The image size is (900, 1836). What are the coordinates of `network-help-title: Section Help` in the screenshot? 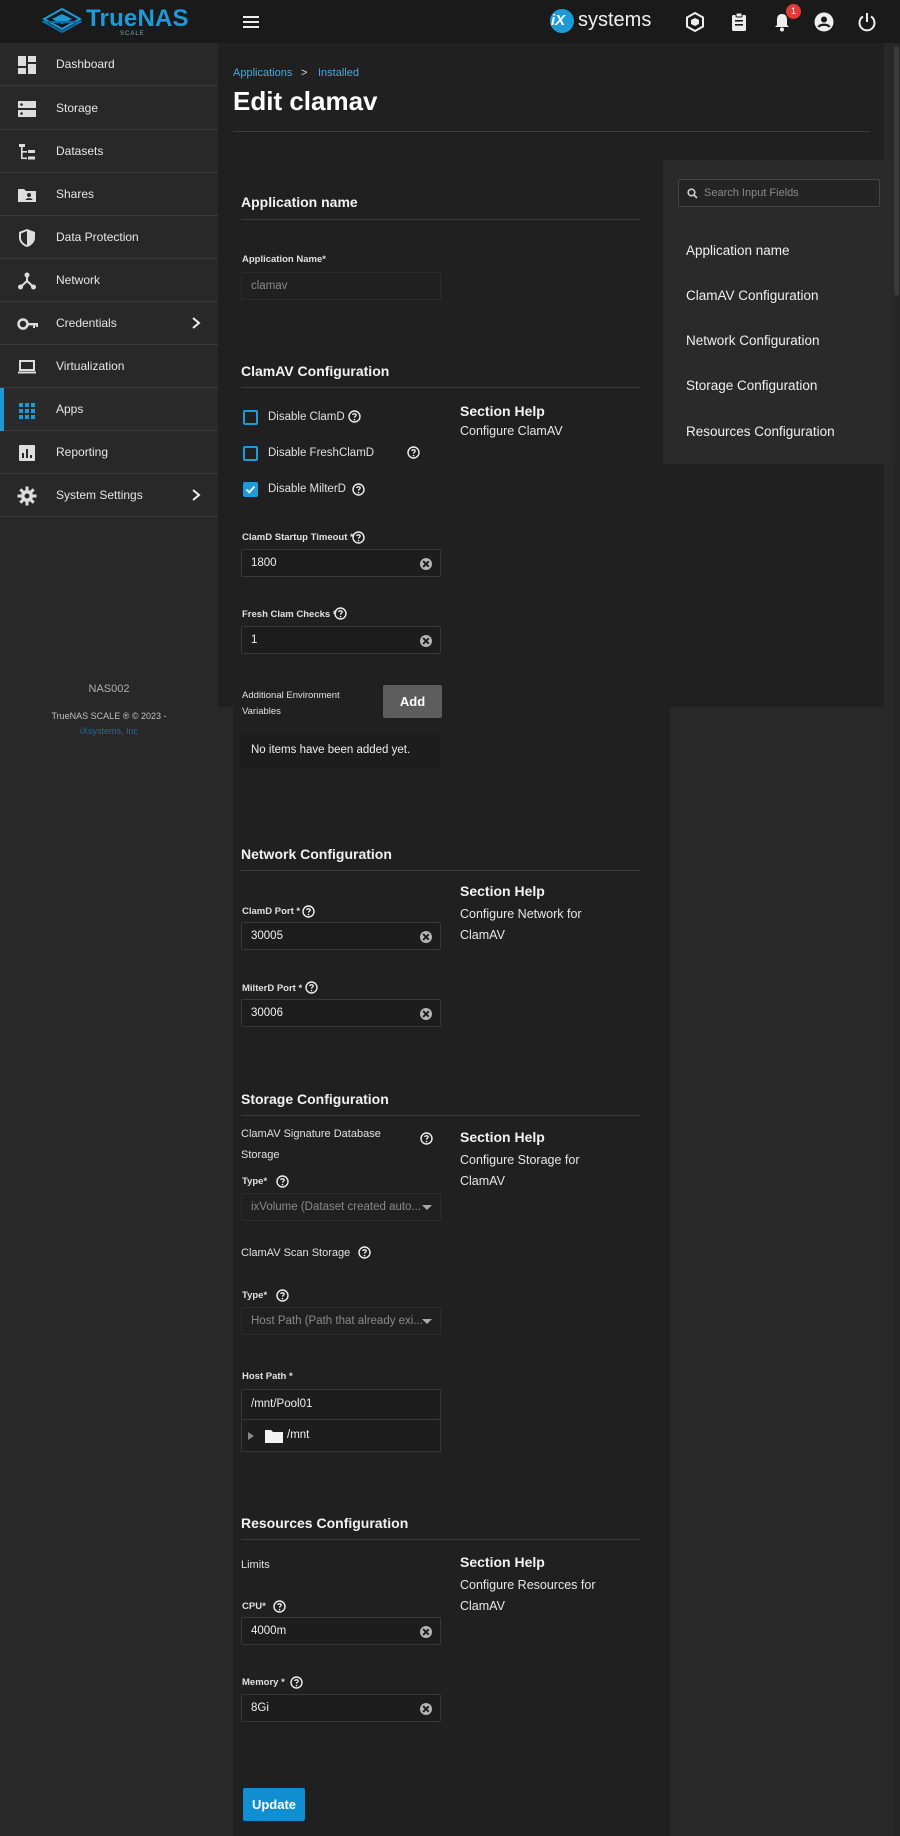 It's located at (502, 891).